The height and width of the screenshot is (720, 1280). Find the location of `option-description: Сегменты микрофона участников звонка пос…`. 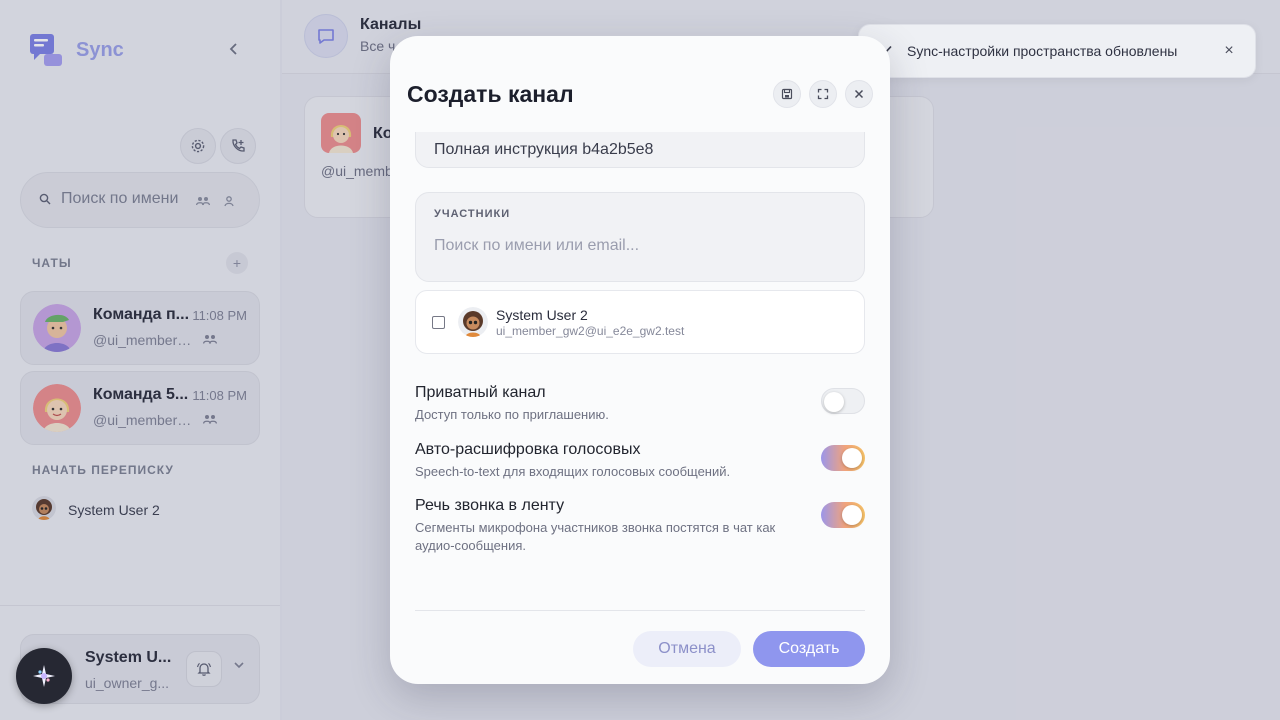

option-description: Сегменты микрофона участников звонка пос… is located at coordinates (595, 536).